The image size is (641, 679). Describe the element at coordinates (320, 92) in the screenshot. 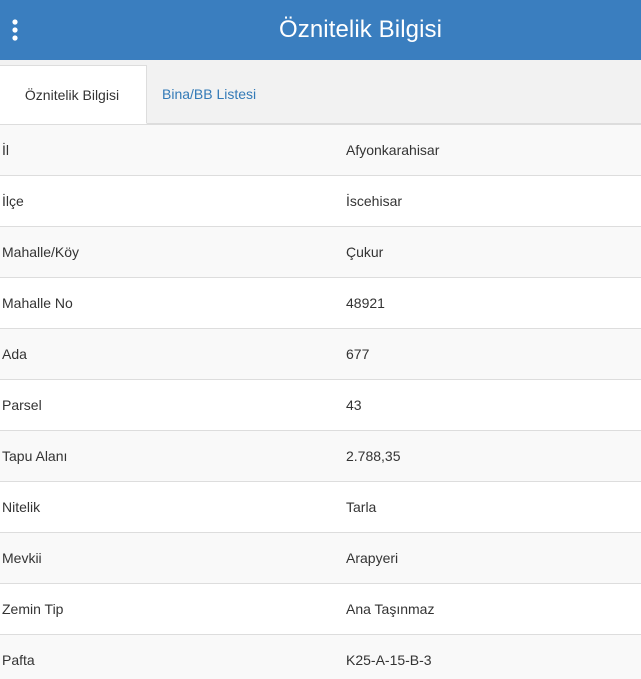

I see `tab-bar: Öznitelik Bilgisi Bina/BB Listesi` at that location.